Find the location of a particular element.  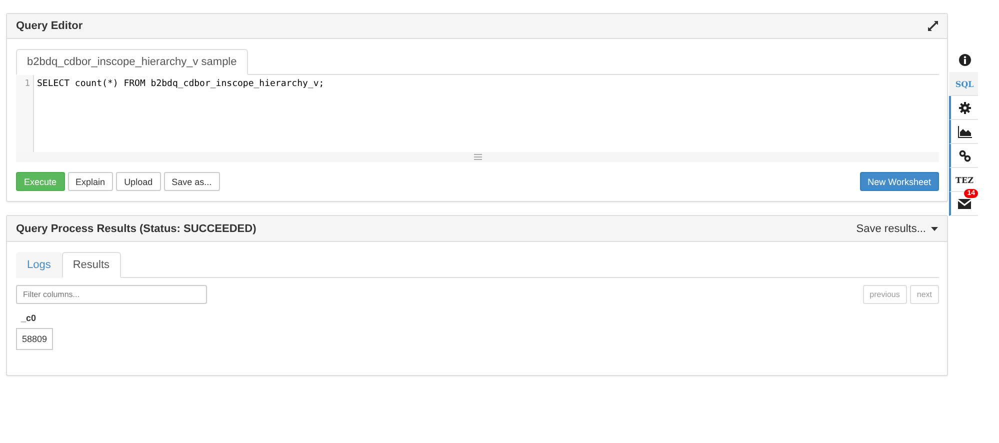

panel-title: Query Process Results (Status: SUCCEEDED) is located at coordinates (136, 228).